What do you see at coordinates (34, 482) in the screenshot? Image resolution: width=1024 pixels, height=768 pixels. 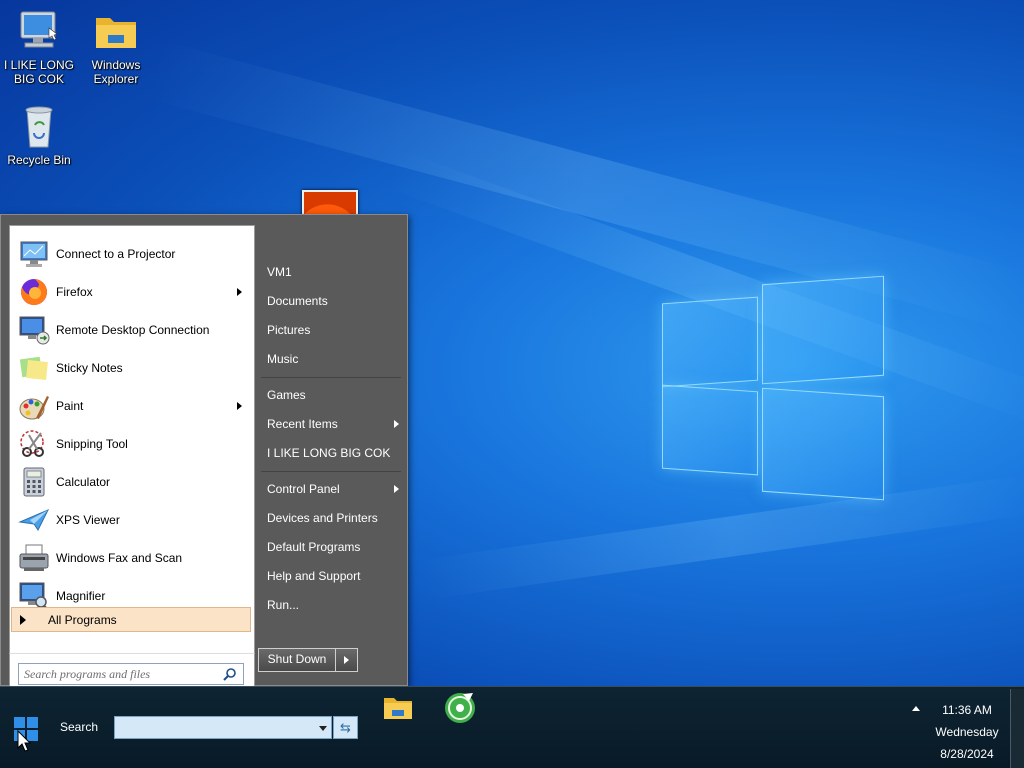 I see `calculator-icon` at bounding box center [34, 482].